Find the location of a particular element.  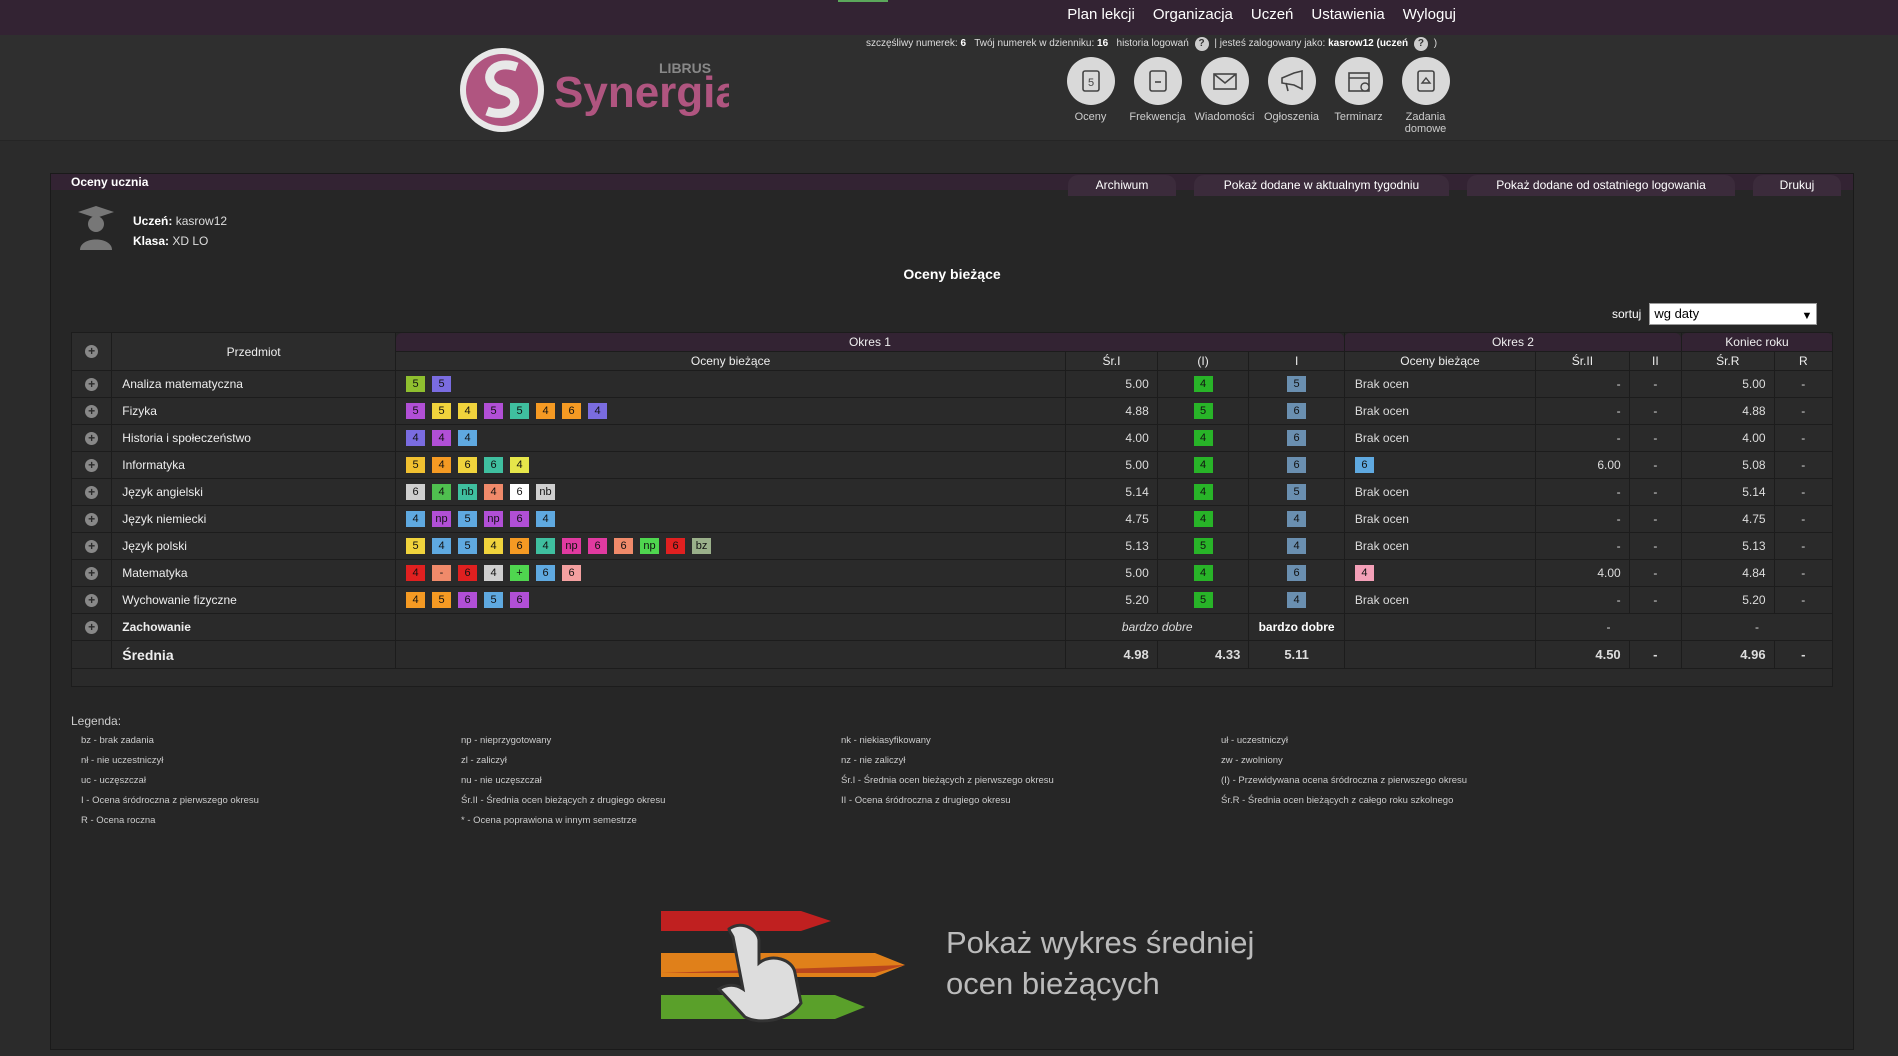

nav-attendance: Frekwencja is located at coordinates (1157, 96).